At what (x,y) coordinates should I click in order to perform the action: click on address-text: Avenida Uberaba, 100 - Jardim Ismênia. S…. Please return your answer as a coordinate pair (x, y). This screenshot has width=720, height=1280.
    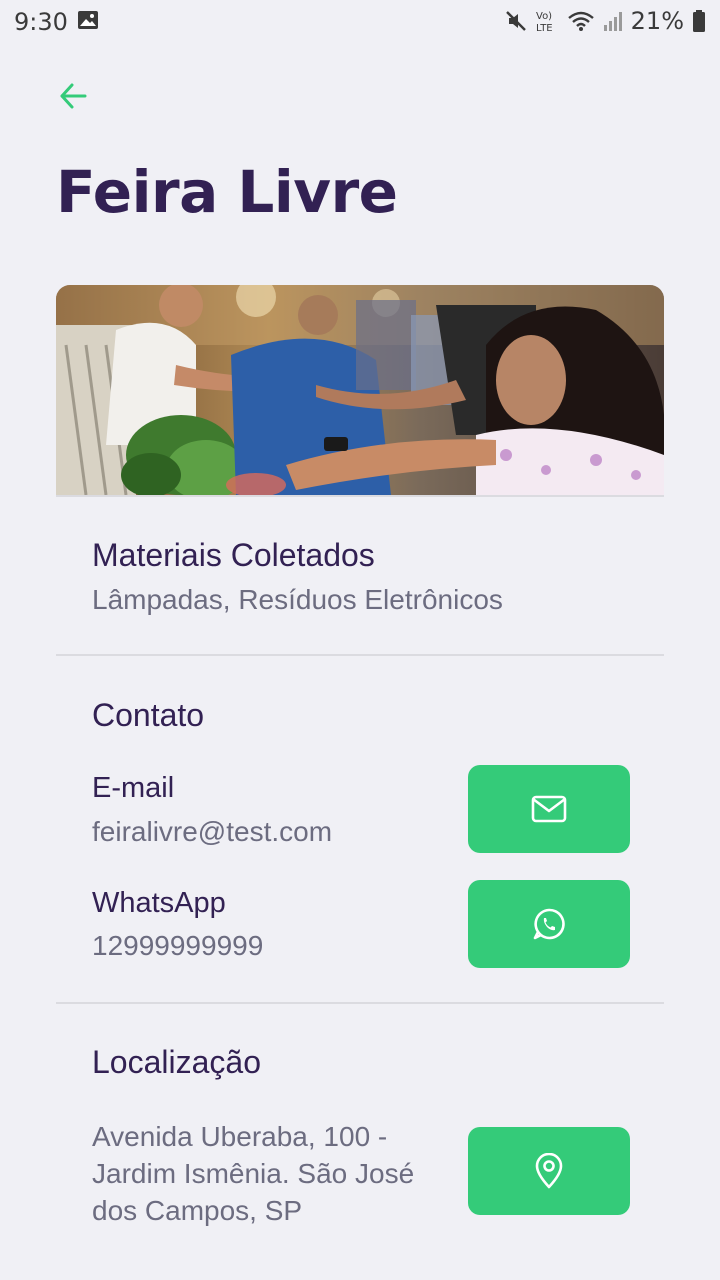
    Looking at the image, I should click on (253, 1173).